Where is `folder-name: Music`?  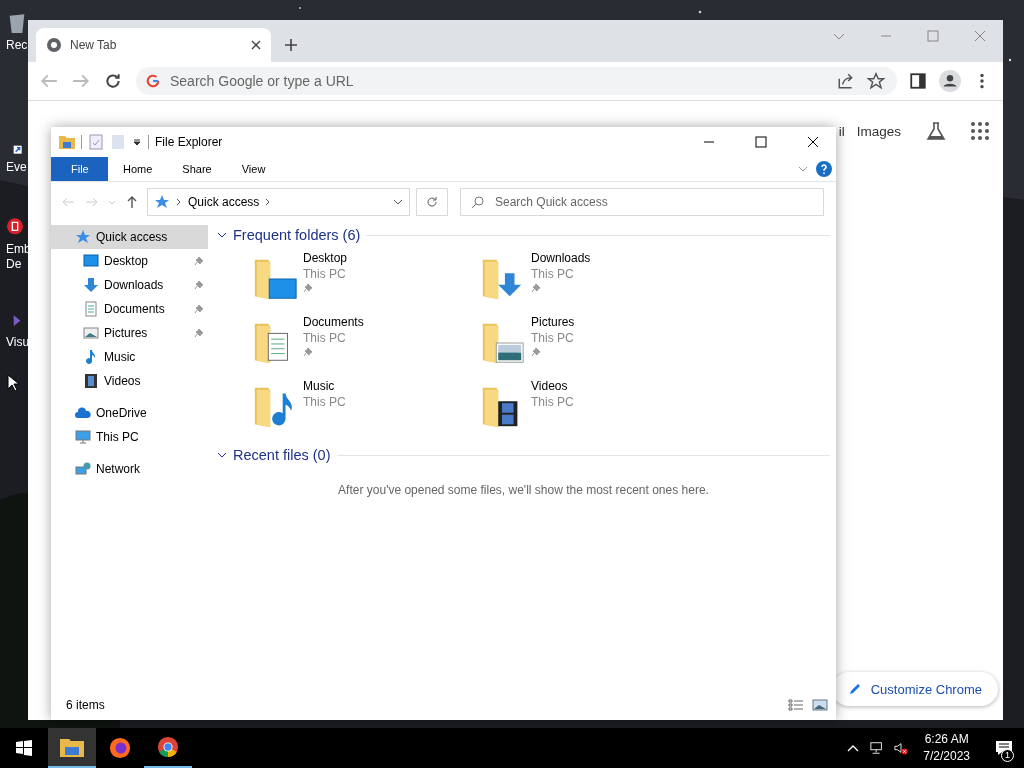
folder-name: Music is located at coordinates (319, 386).